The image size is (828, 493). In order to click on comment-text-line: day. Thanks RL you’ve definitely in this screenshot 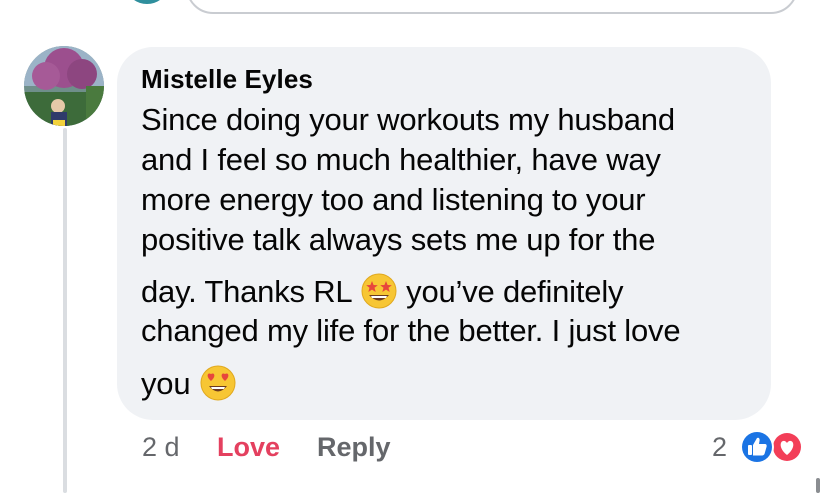, I will do `click(382, 291)`.